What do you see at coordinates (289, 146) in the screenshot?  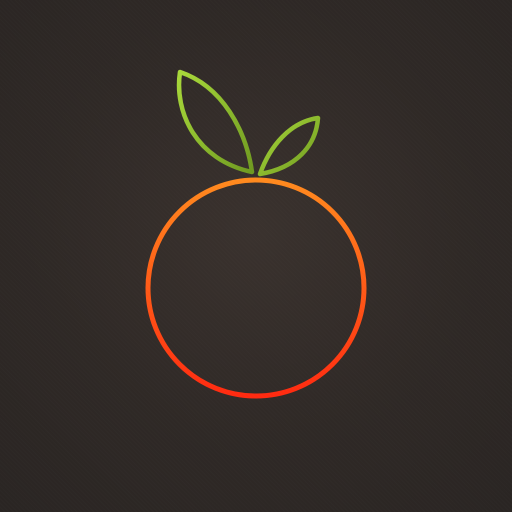 I see `leaf-right-icon` at bounding box center [289, 146].